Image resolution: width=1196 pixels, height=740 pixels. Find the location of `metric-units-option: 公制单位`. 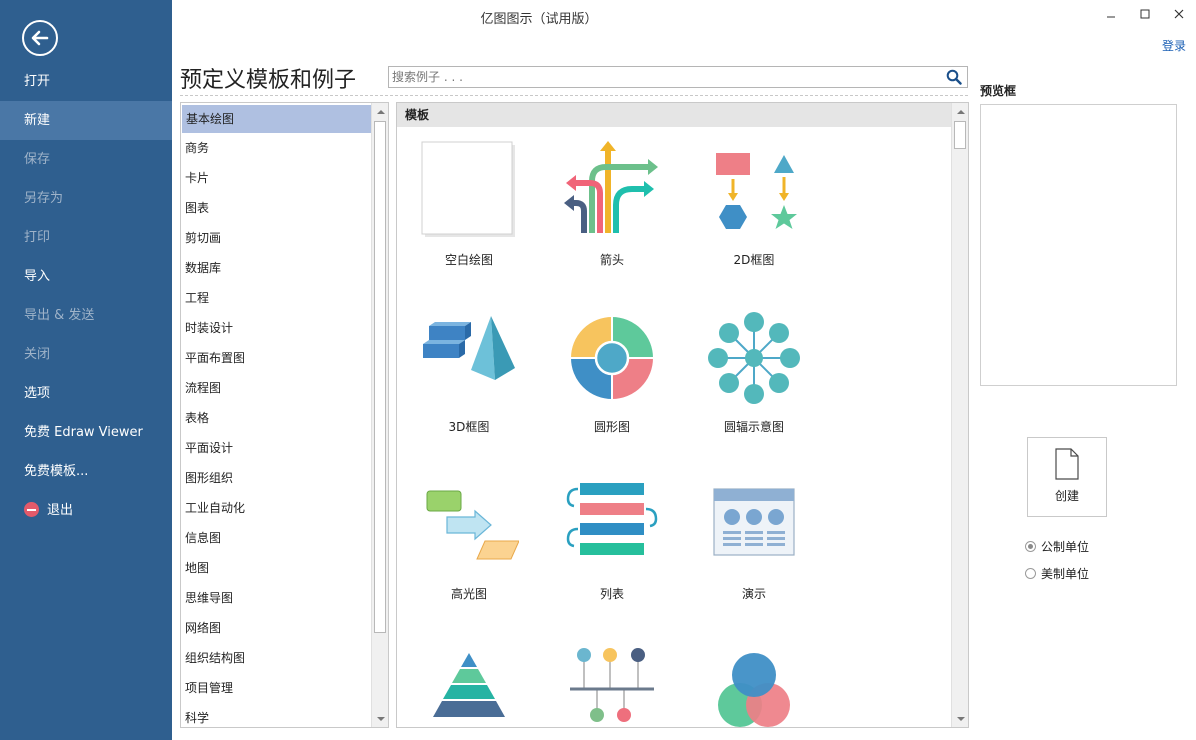

metric-units-option: 公制单位 is located at coordinates (1057, 546).